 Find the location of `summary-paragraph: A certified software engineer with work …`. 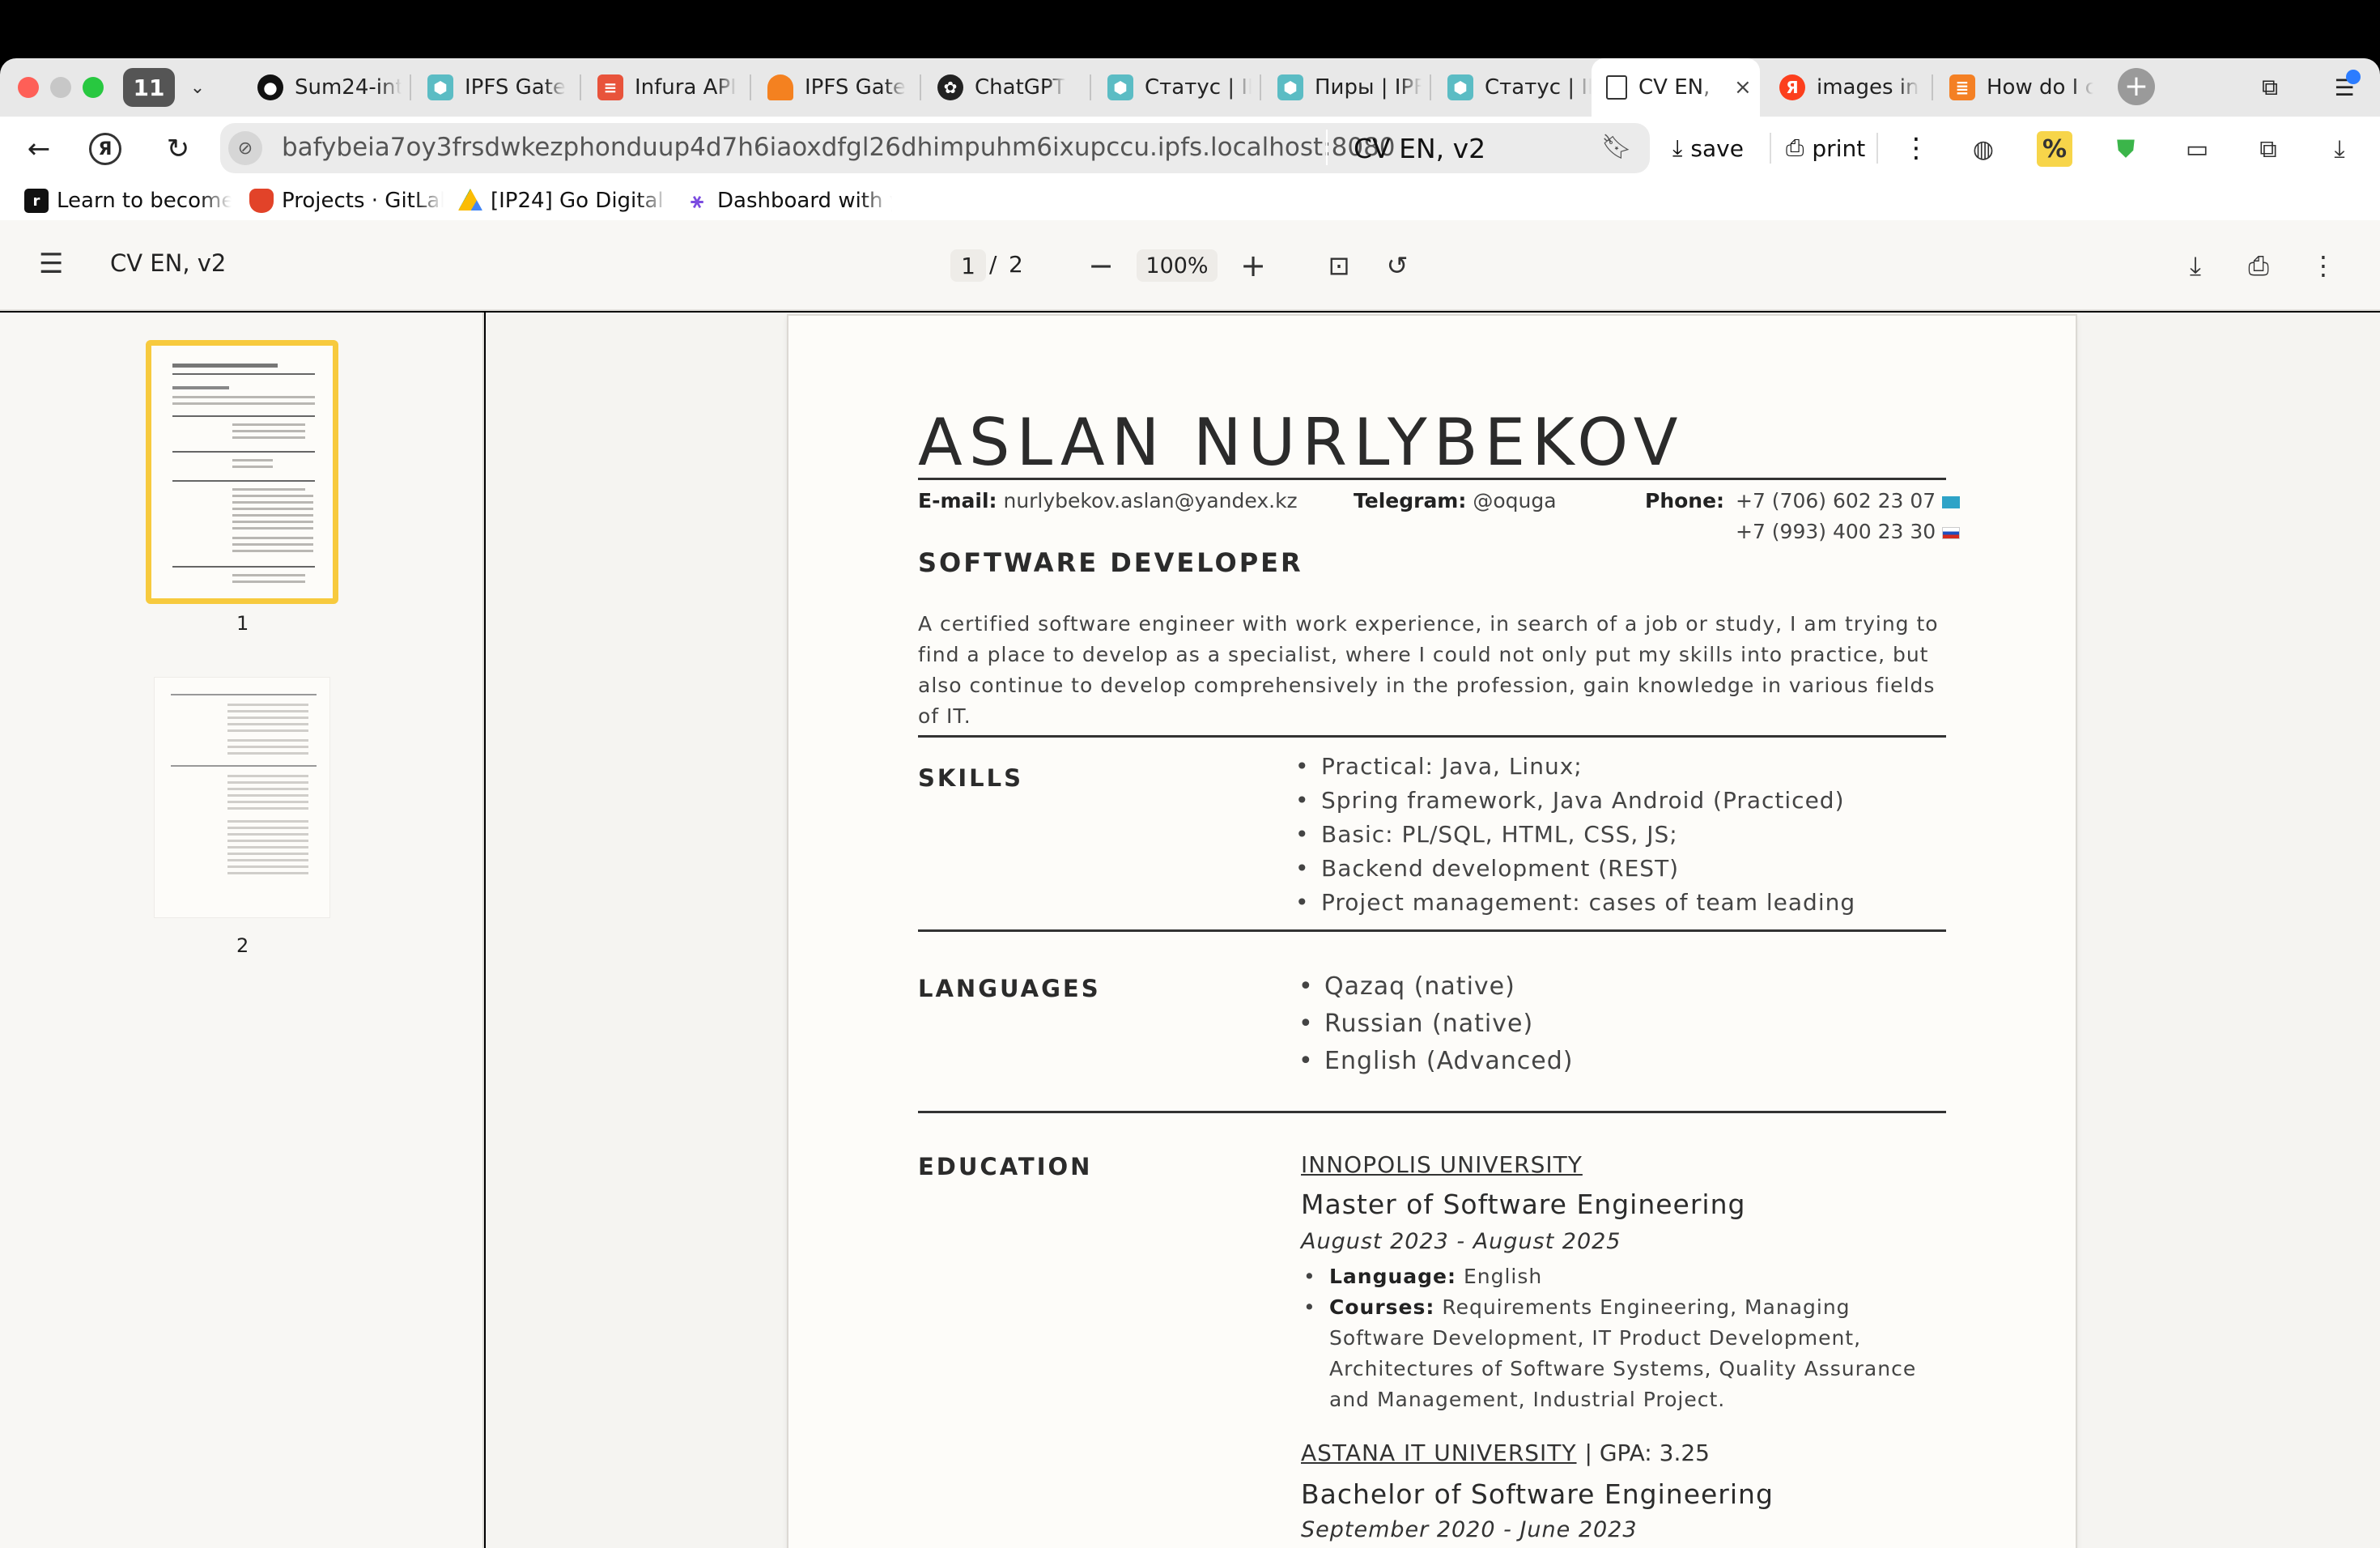

summary-paragraph: A certified software engineer with work … is located at coordinates (1429, 670).